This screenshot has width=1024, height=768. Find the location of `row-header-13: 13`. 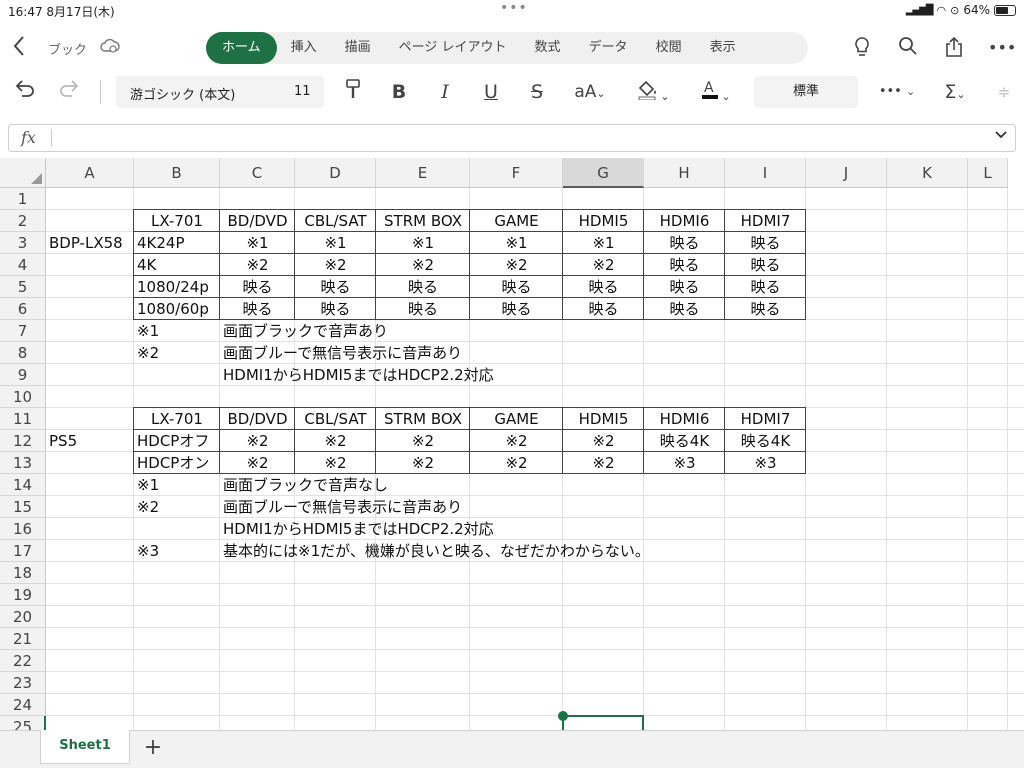

row-header-13: 13 is located at coordinates (23, 463).